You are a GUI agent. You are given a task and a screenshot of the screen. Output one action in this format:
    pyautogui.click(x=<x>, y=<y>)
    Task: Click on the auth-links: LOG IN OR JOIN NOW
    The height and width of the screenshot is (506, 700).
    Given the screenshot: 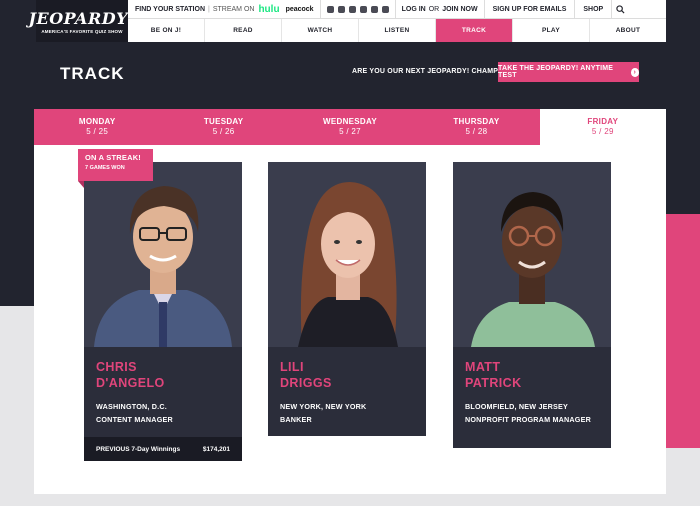 What is the action you would take?
    pyautogui.click(x=439, y=9)
    